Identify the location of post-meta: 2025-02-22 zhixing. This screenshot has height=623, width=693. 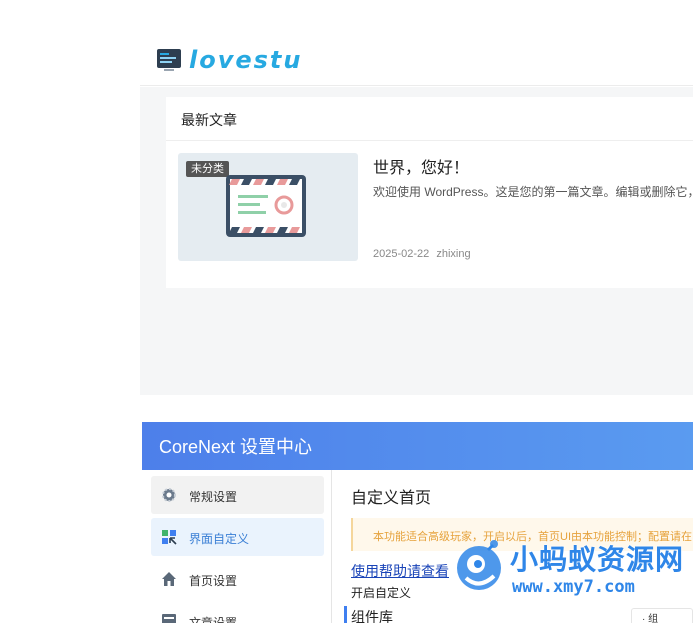
(422, 254).